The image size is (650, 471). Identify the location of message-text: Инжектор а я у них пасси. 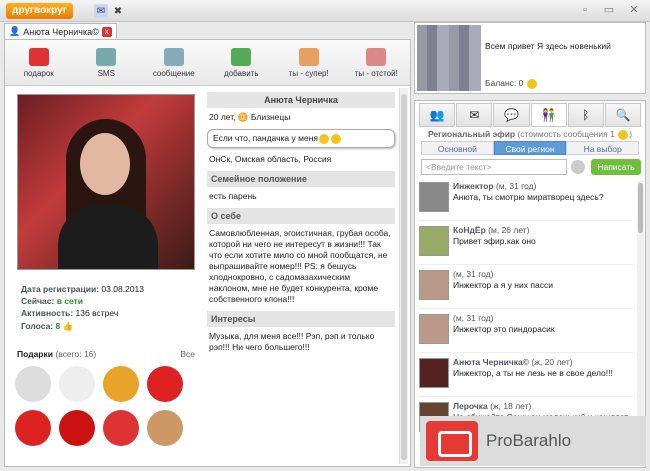
(503, 285).